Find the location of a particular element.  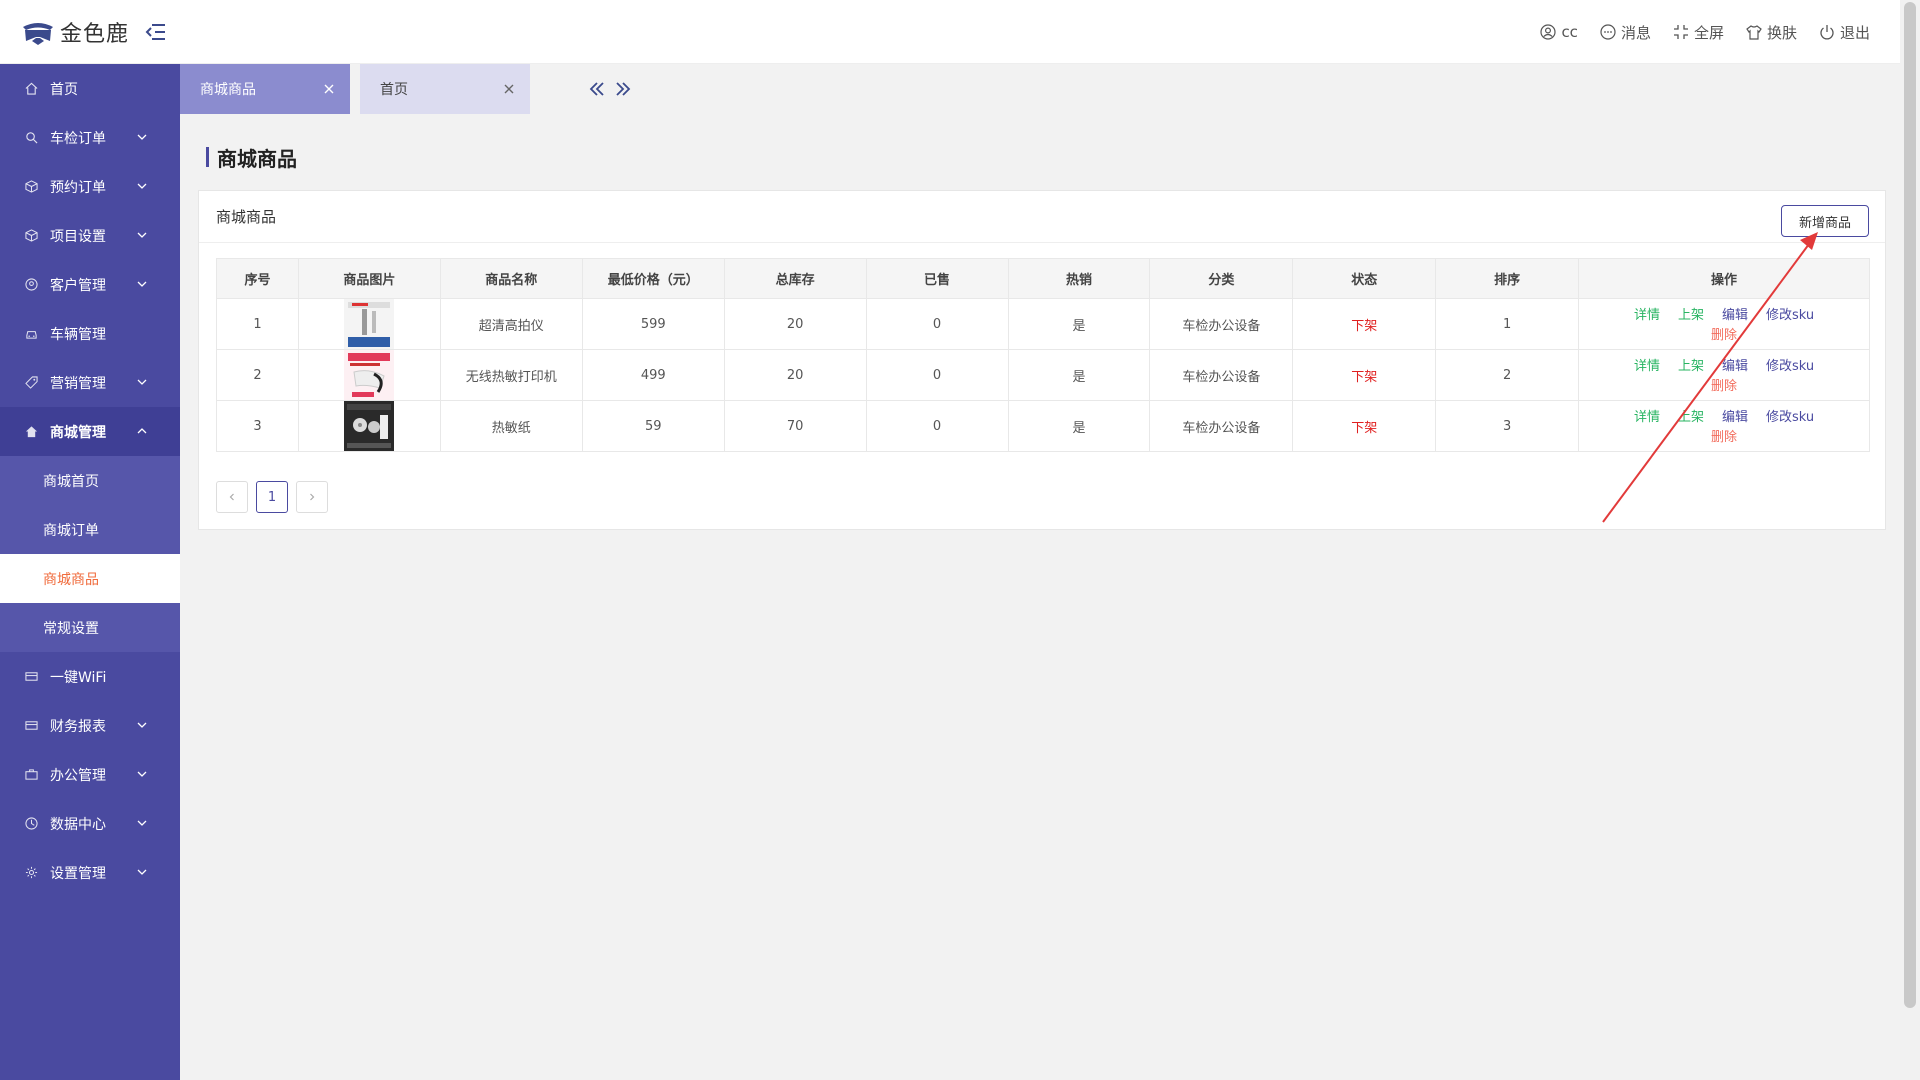

tab-label: 商城商品 is located at coordinates (228, 90).